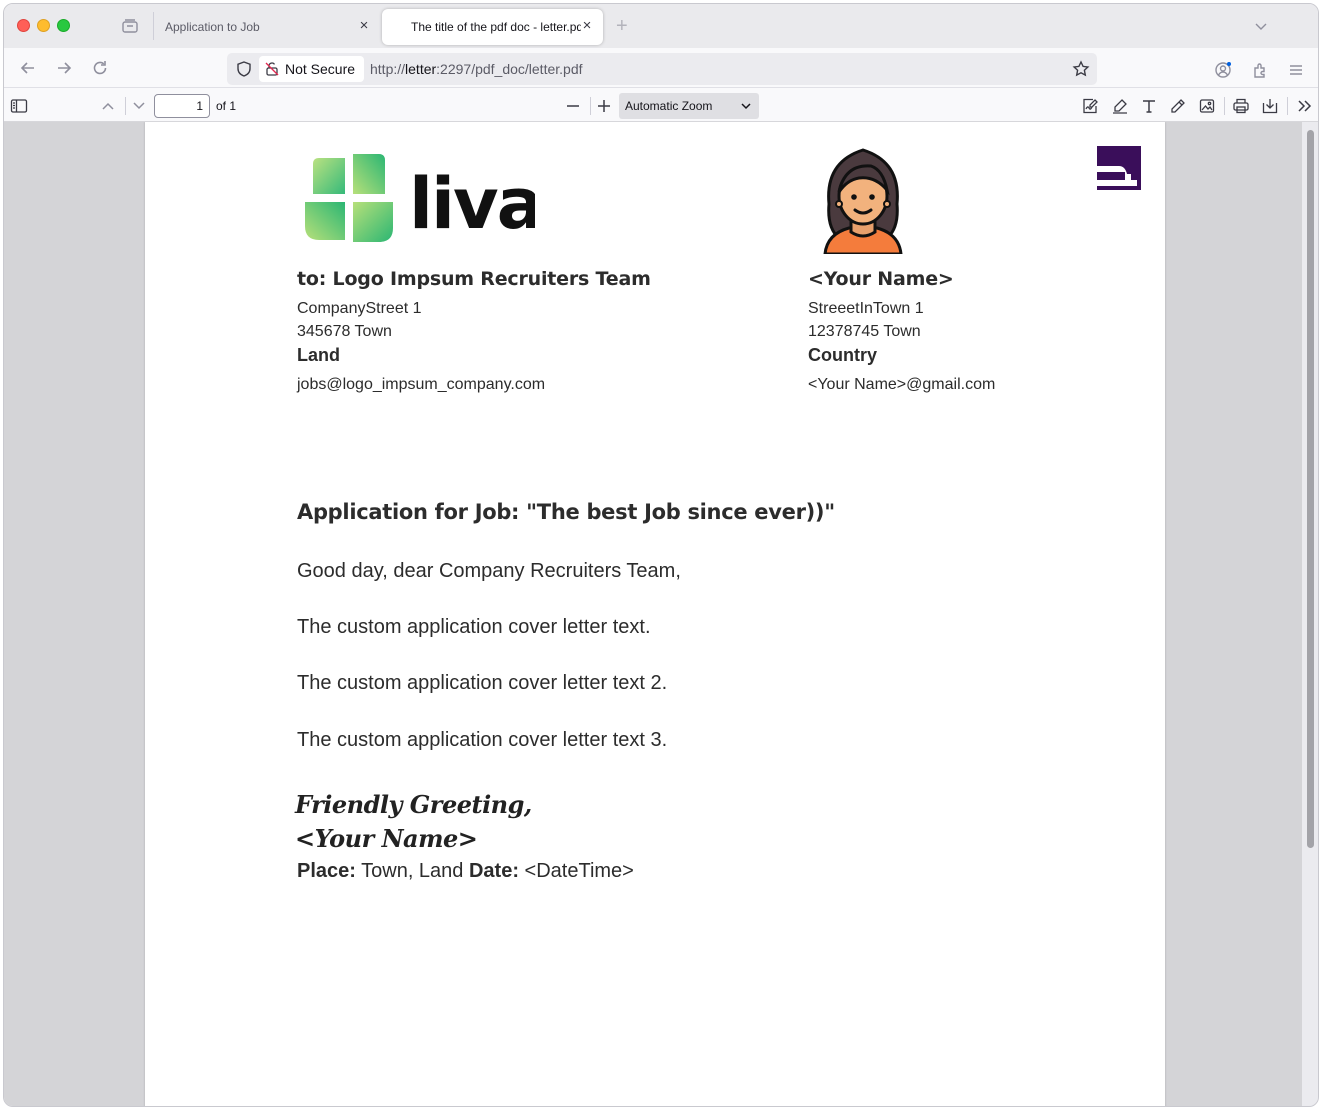 The image size is (1322, 1110). What do you see at coordinates (1260, 70) in the screenshot?
I see `extensions-icon` at bounding box center [1260, 70].